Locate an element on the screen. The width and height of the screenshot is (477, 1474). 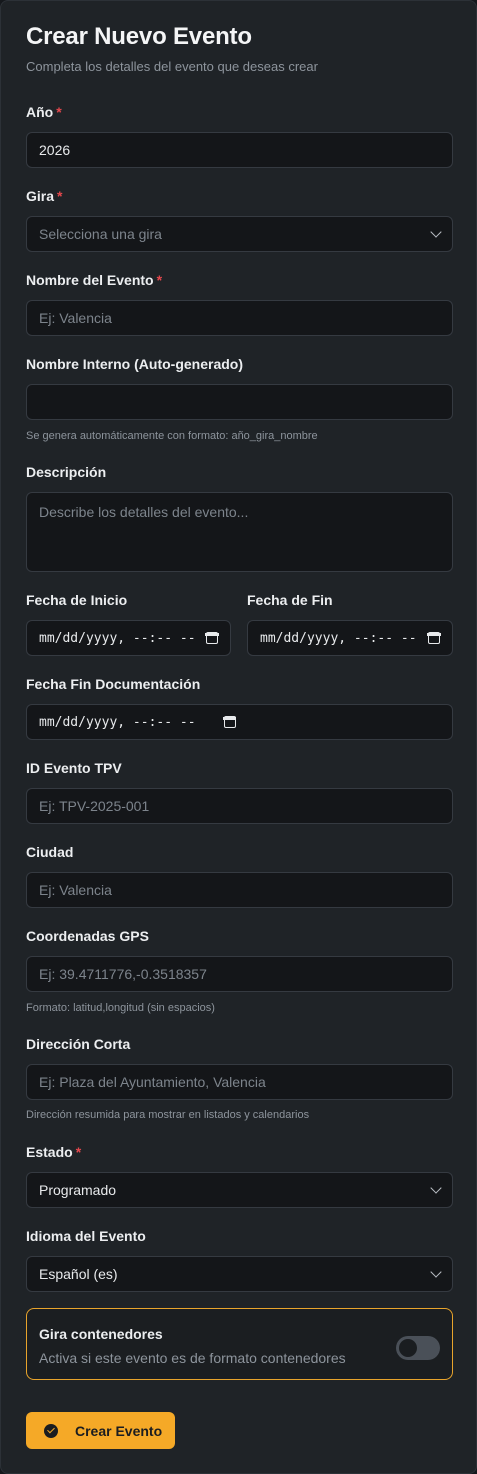
tpv-id-placeholder: Ej: TPV-2025-001 is located at coordinates (94, 806).